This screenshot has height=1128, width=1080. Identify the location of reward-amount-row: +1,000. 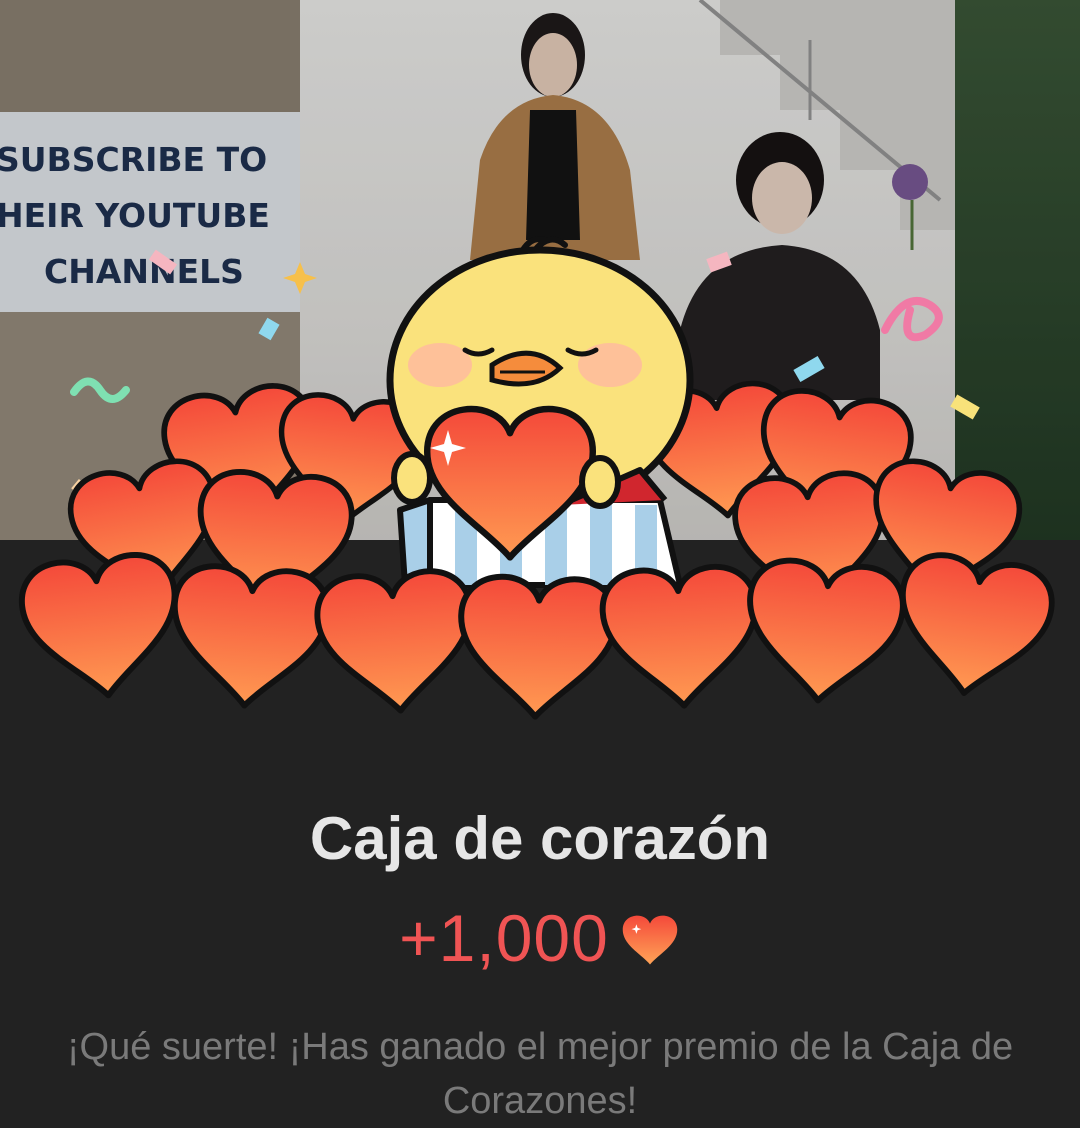
(540, 938).